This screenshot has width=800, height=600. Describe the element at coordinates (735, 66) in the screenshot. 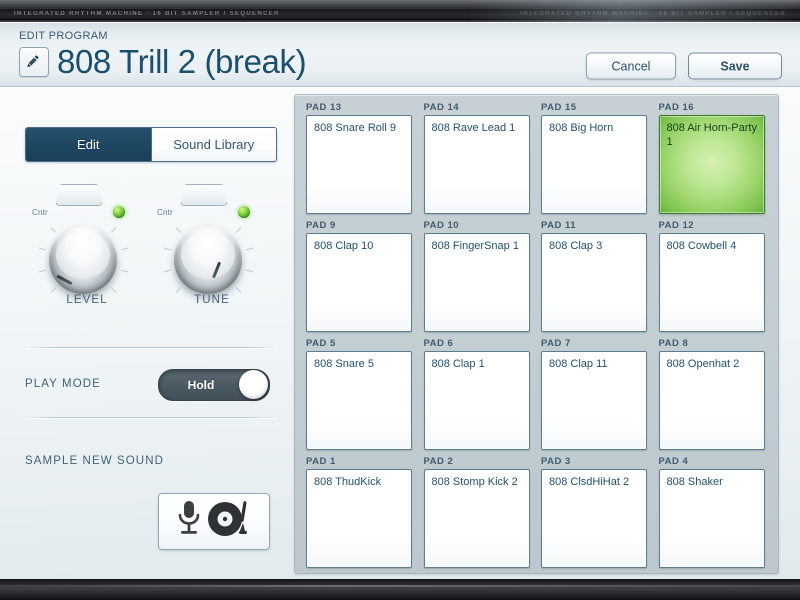

I see `save-button: Save` at that location.